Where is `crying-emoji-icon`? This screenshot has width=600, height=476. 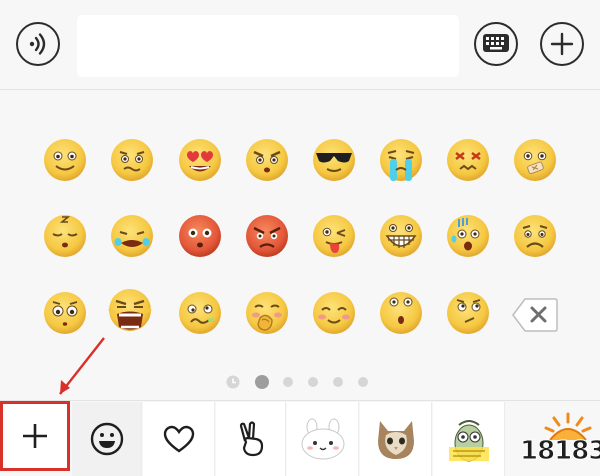
crying-emoji-icon is located at coordinates (401, 160).